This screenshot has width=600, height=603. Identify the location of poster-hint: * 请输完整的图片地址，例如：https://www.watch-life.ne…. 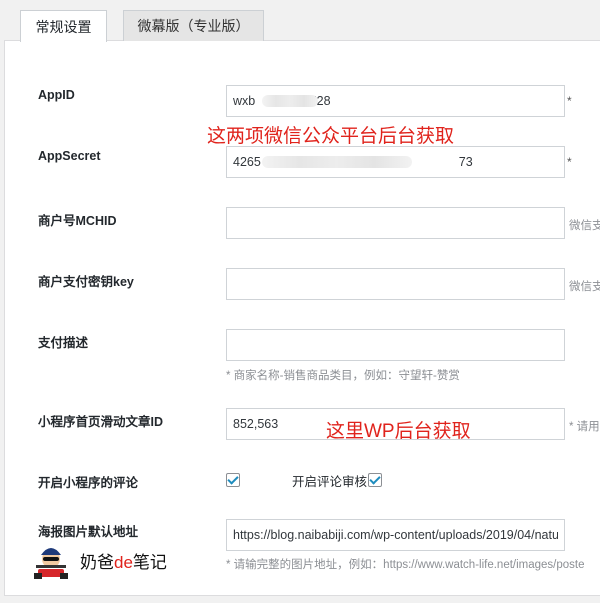
(405, 565).